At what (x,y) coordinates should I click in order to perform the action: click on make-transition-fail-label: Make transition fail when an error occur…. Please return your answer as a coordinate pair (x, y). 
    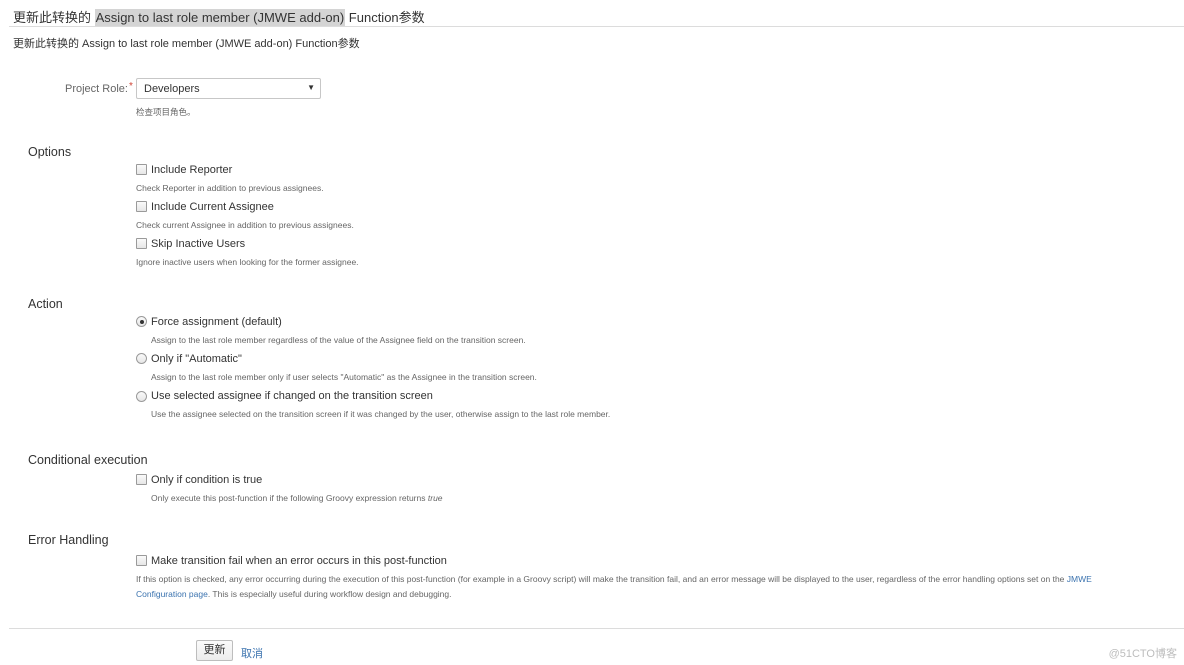
    Looking at the image, I should click on (299, 561).